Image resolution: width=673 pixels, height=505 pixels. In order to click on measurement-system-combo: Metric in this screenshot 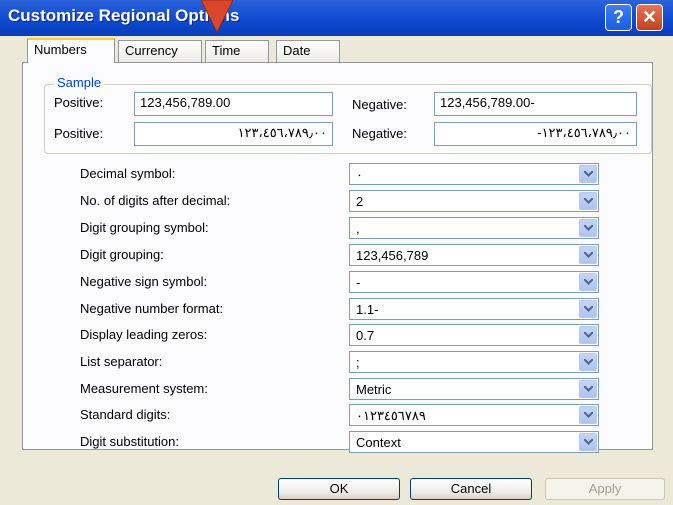, I will do `click(474, 389)`.